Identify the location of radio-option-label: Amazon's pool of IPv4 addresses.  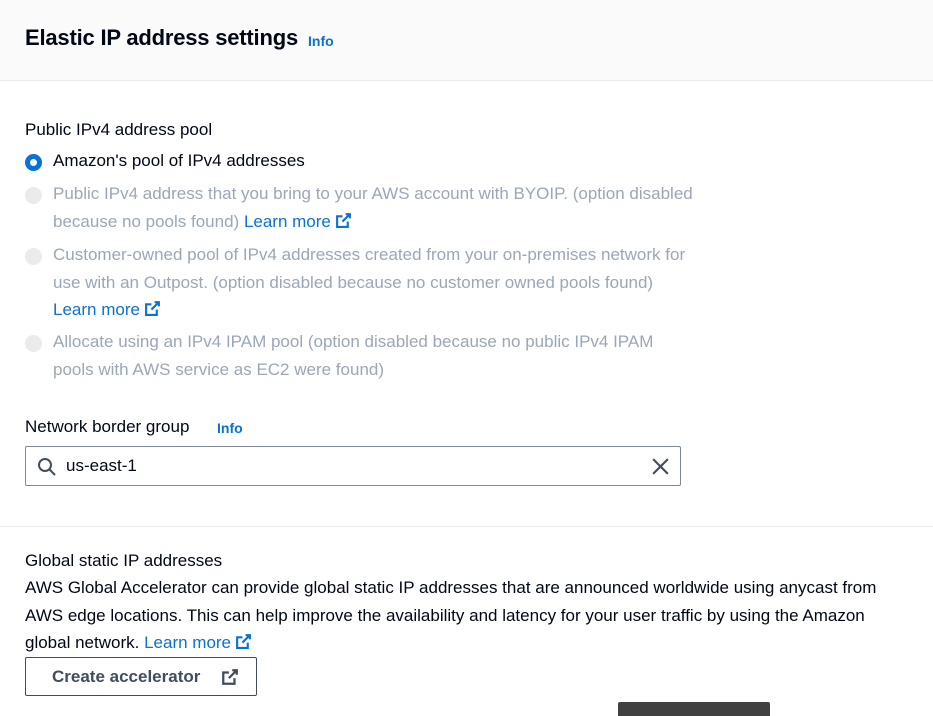
(179, 160).